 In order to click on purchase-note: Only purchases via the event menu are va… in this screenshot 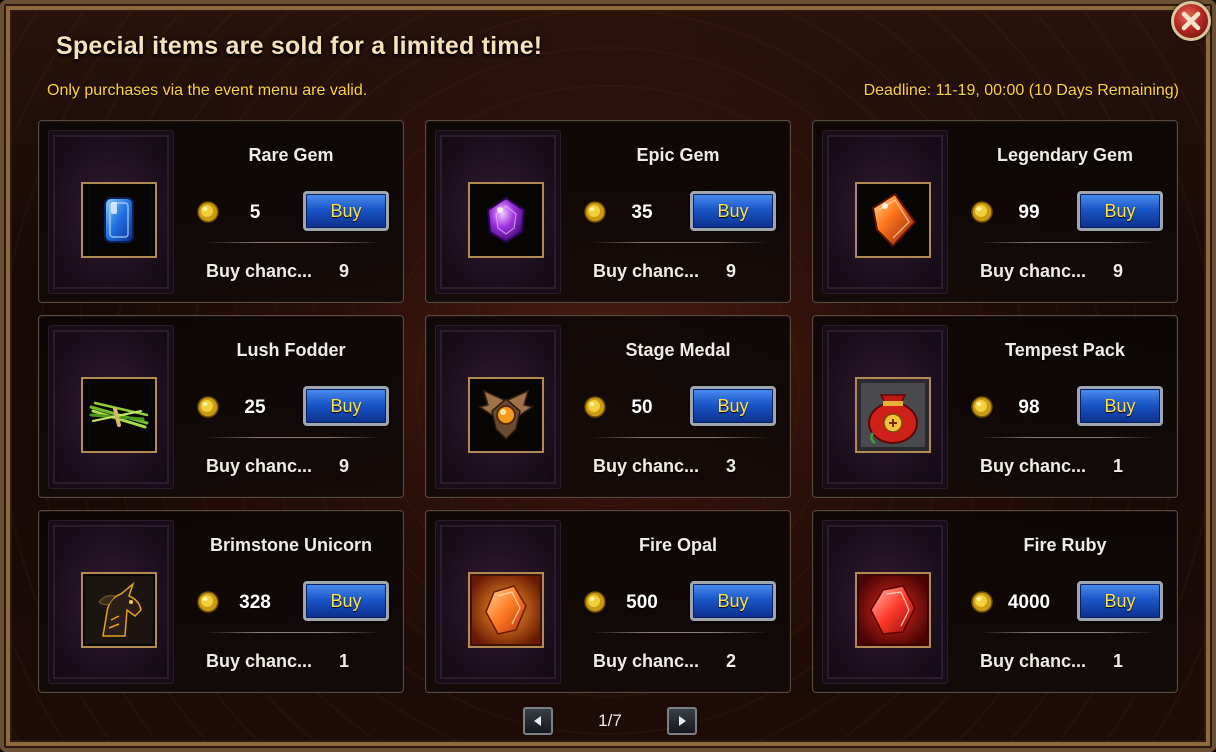, I will do `click(207, 90)`.